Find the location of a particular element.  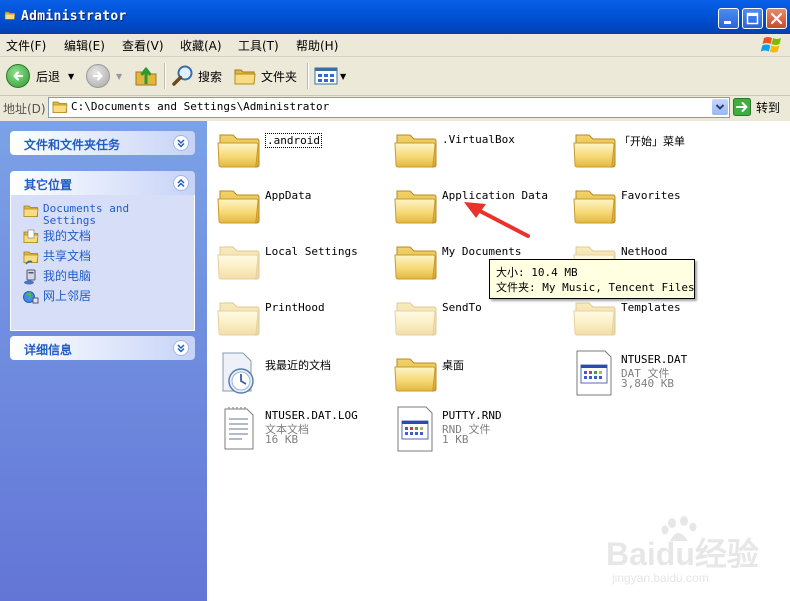

folder-start-menu: 「开始」菜单 is located at coordinates (658, 153).